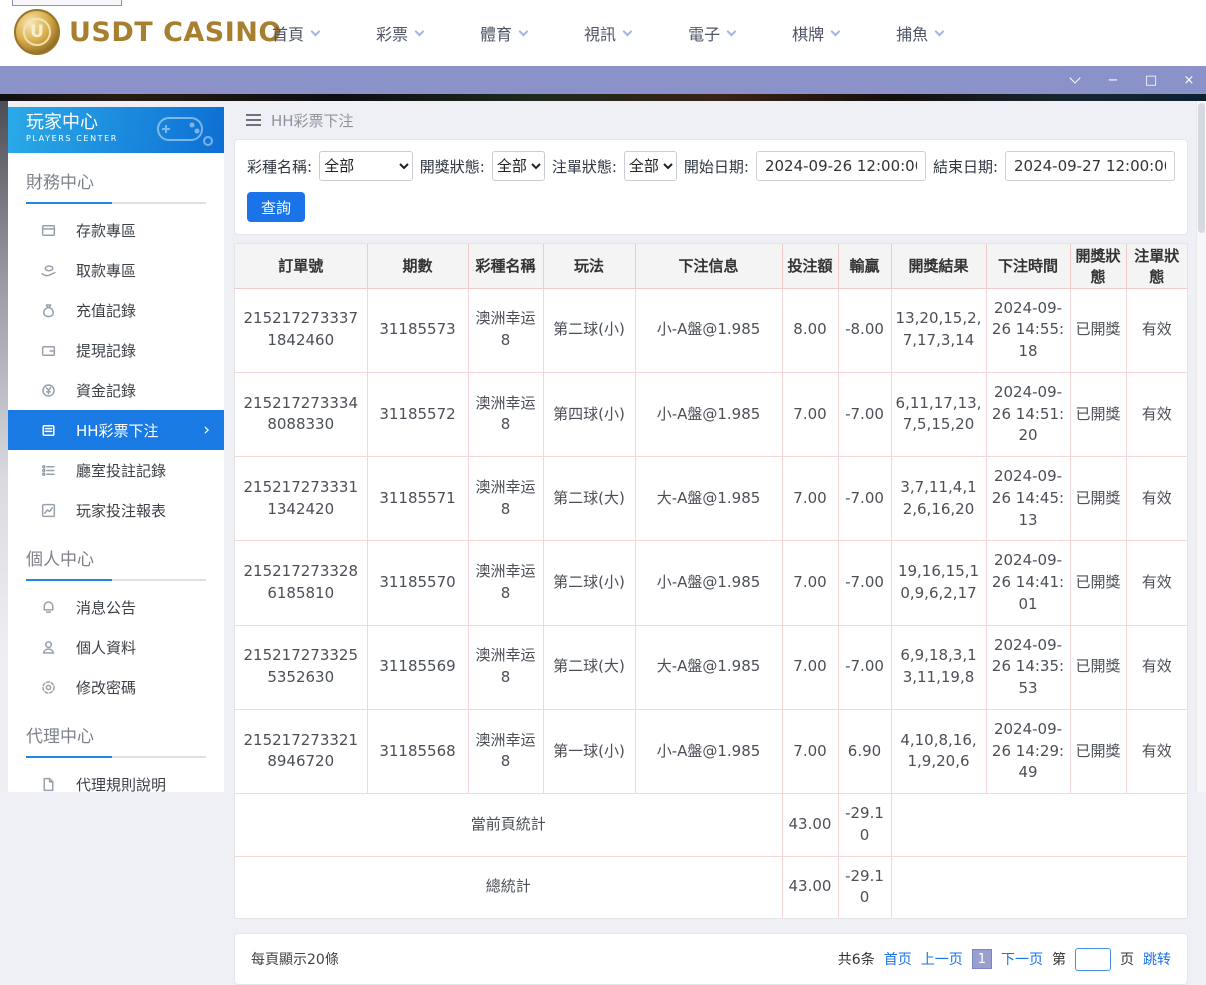 Image resolution: width=1206 pixels, height=985 pixels. Describe the element at coordinates (1201, 446) in the screenshot. I see `vertical-scrollbar` at that location.